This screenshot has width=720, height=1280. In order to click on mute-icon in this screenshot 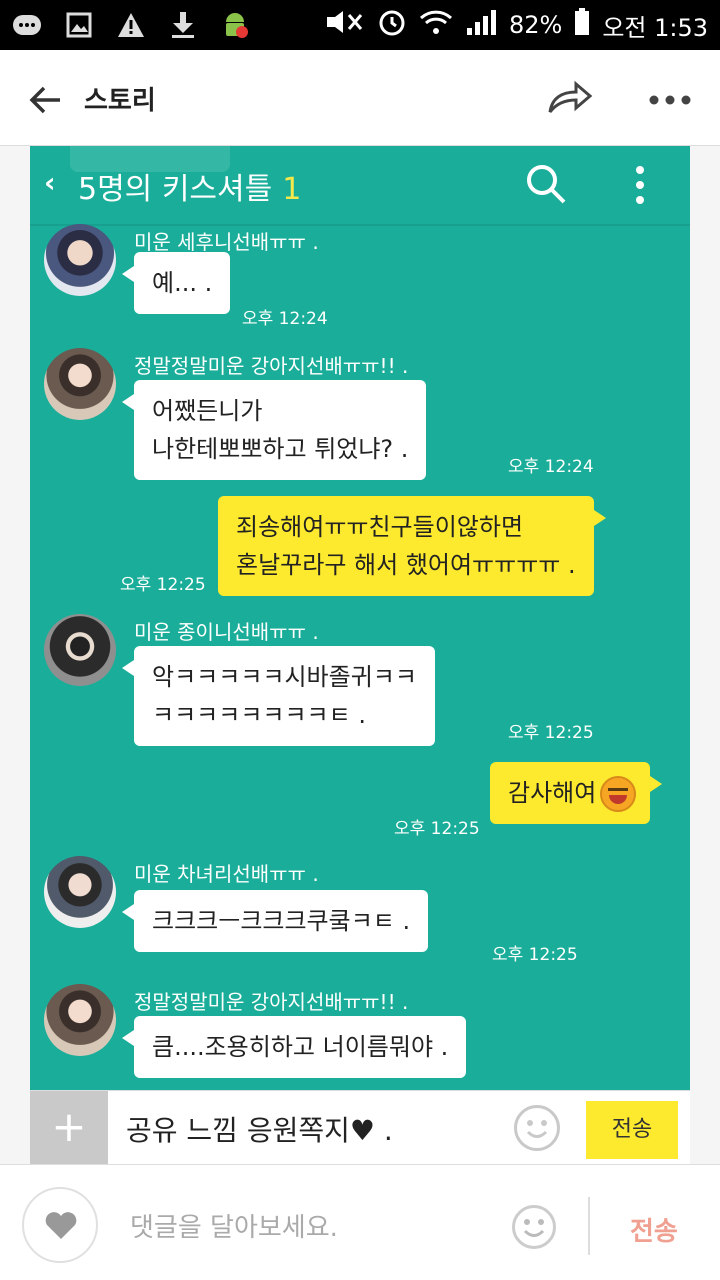, I will do `click(345, 25)`.